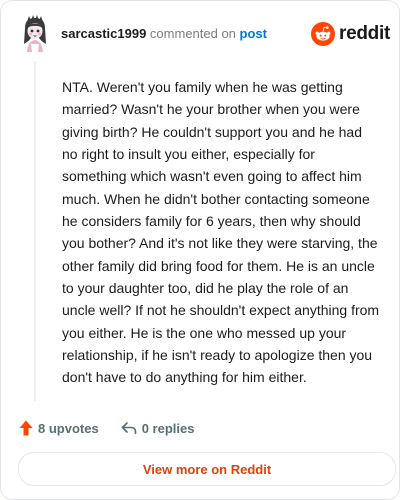  What do you see at coordinates (168, 428) in the screenshot?
I see `reply-count: 0 replies` at bounding box center [168, 428].